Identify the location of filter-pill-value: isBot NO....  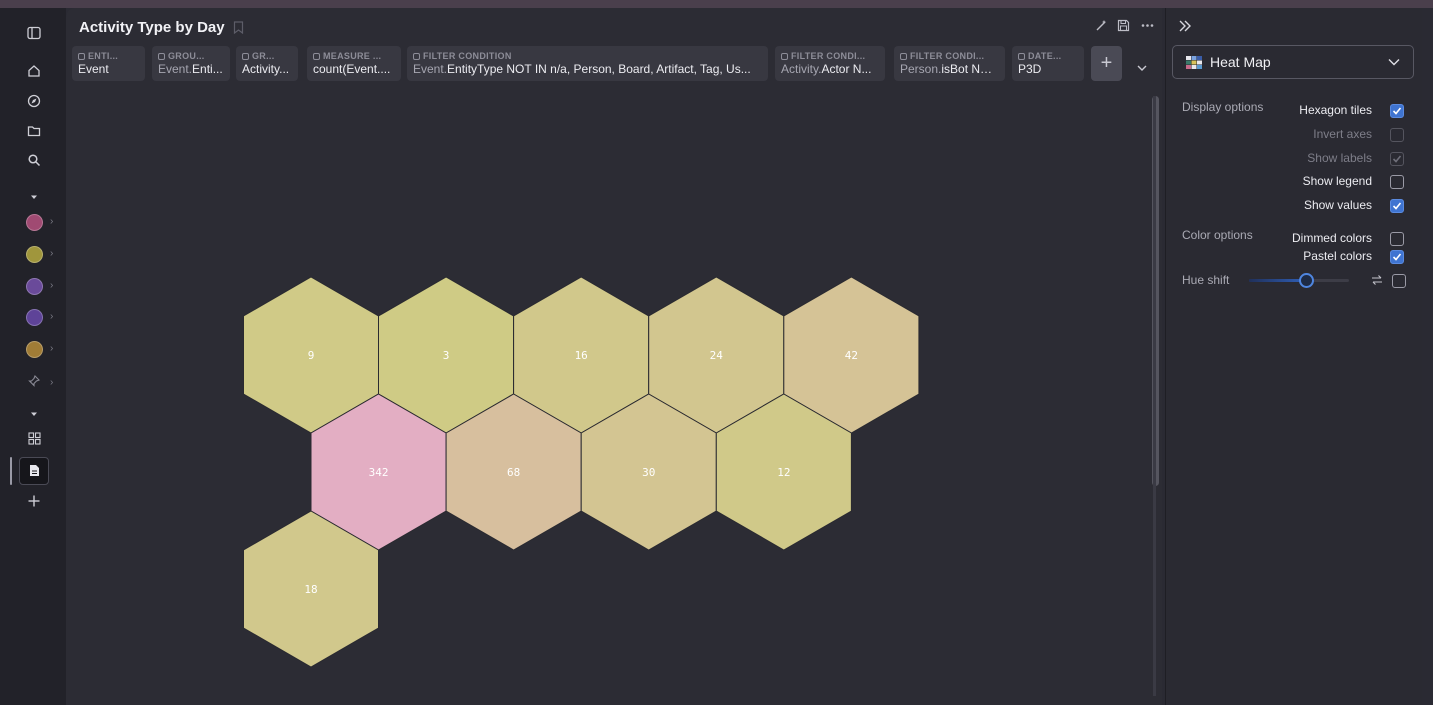
(970, 69).